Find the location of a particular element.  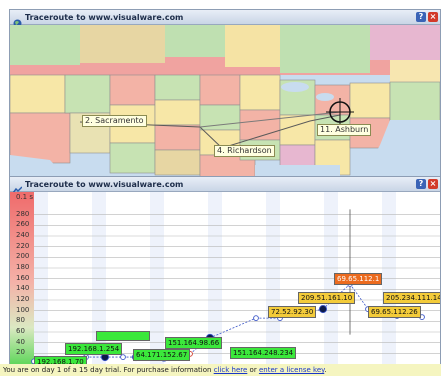

map-label-ashburn: 11. Ashburn is located at coordinates (344, 130).